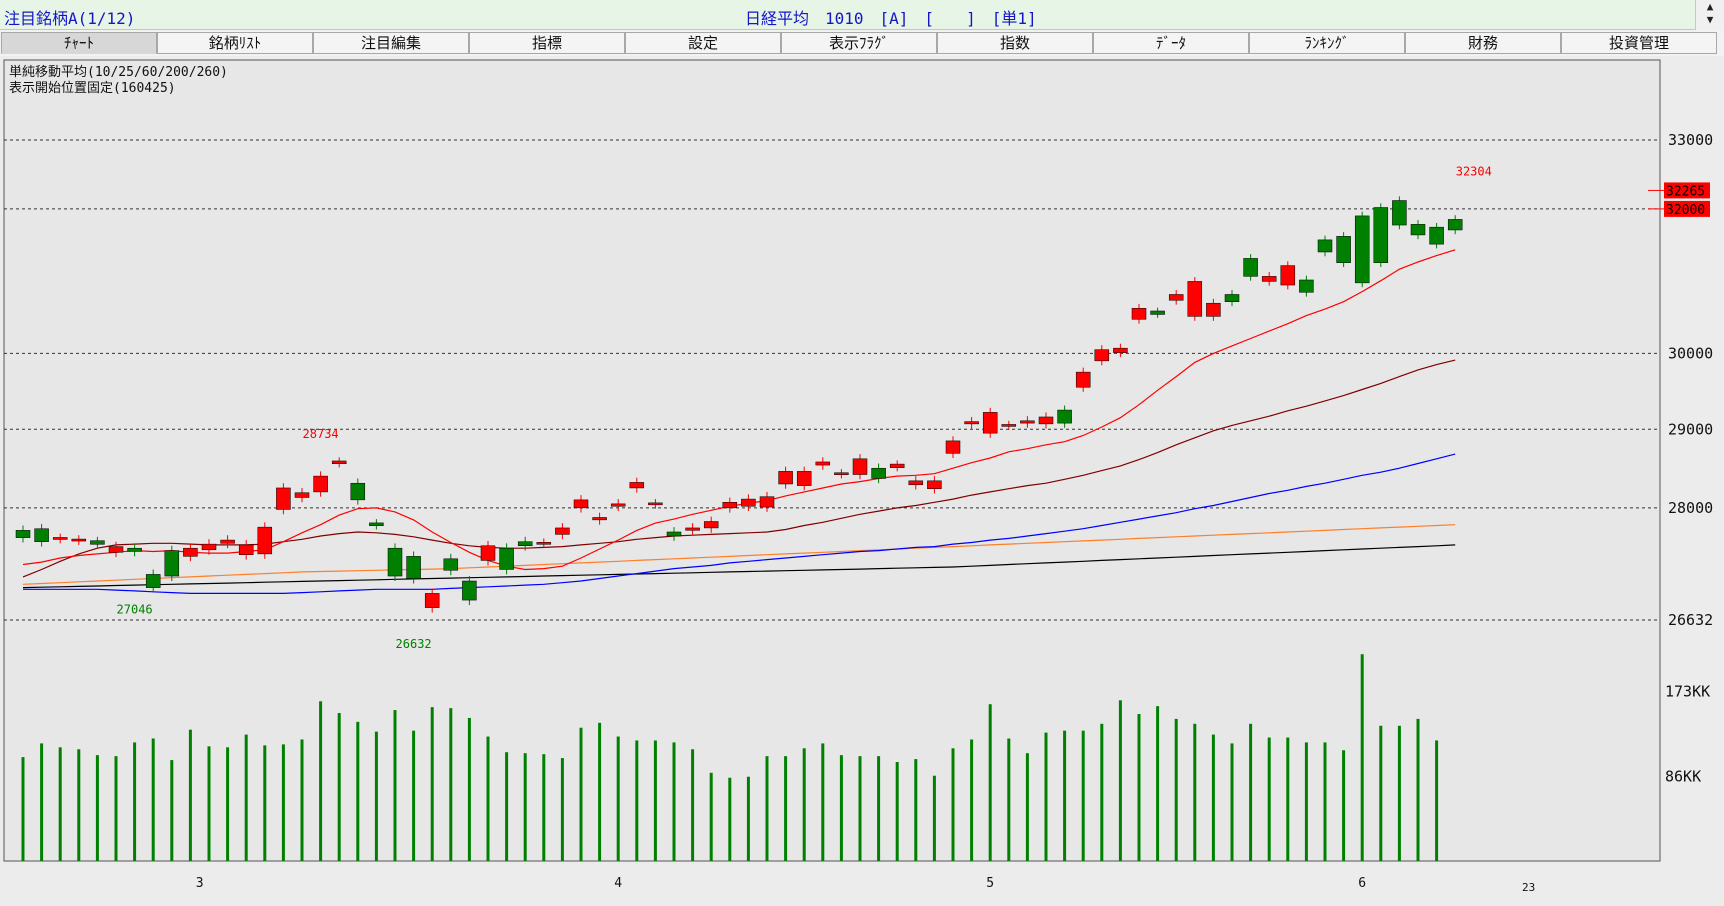  Describe the element at coordinates (1171, 43) in the screenshot. I see `tab-7: ﾃﾞｰﾀ` at that location.